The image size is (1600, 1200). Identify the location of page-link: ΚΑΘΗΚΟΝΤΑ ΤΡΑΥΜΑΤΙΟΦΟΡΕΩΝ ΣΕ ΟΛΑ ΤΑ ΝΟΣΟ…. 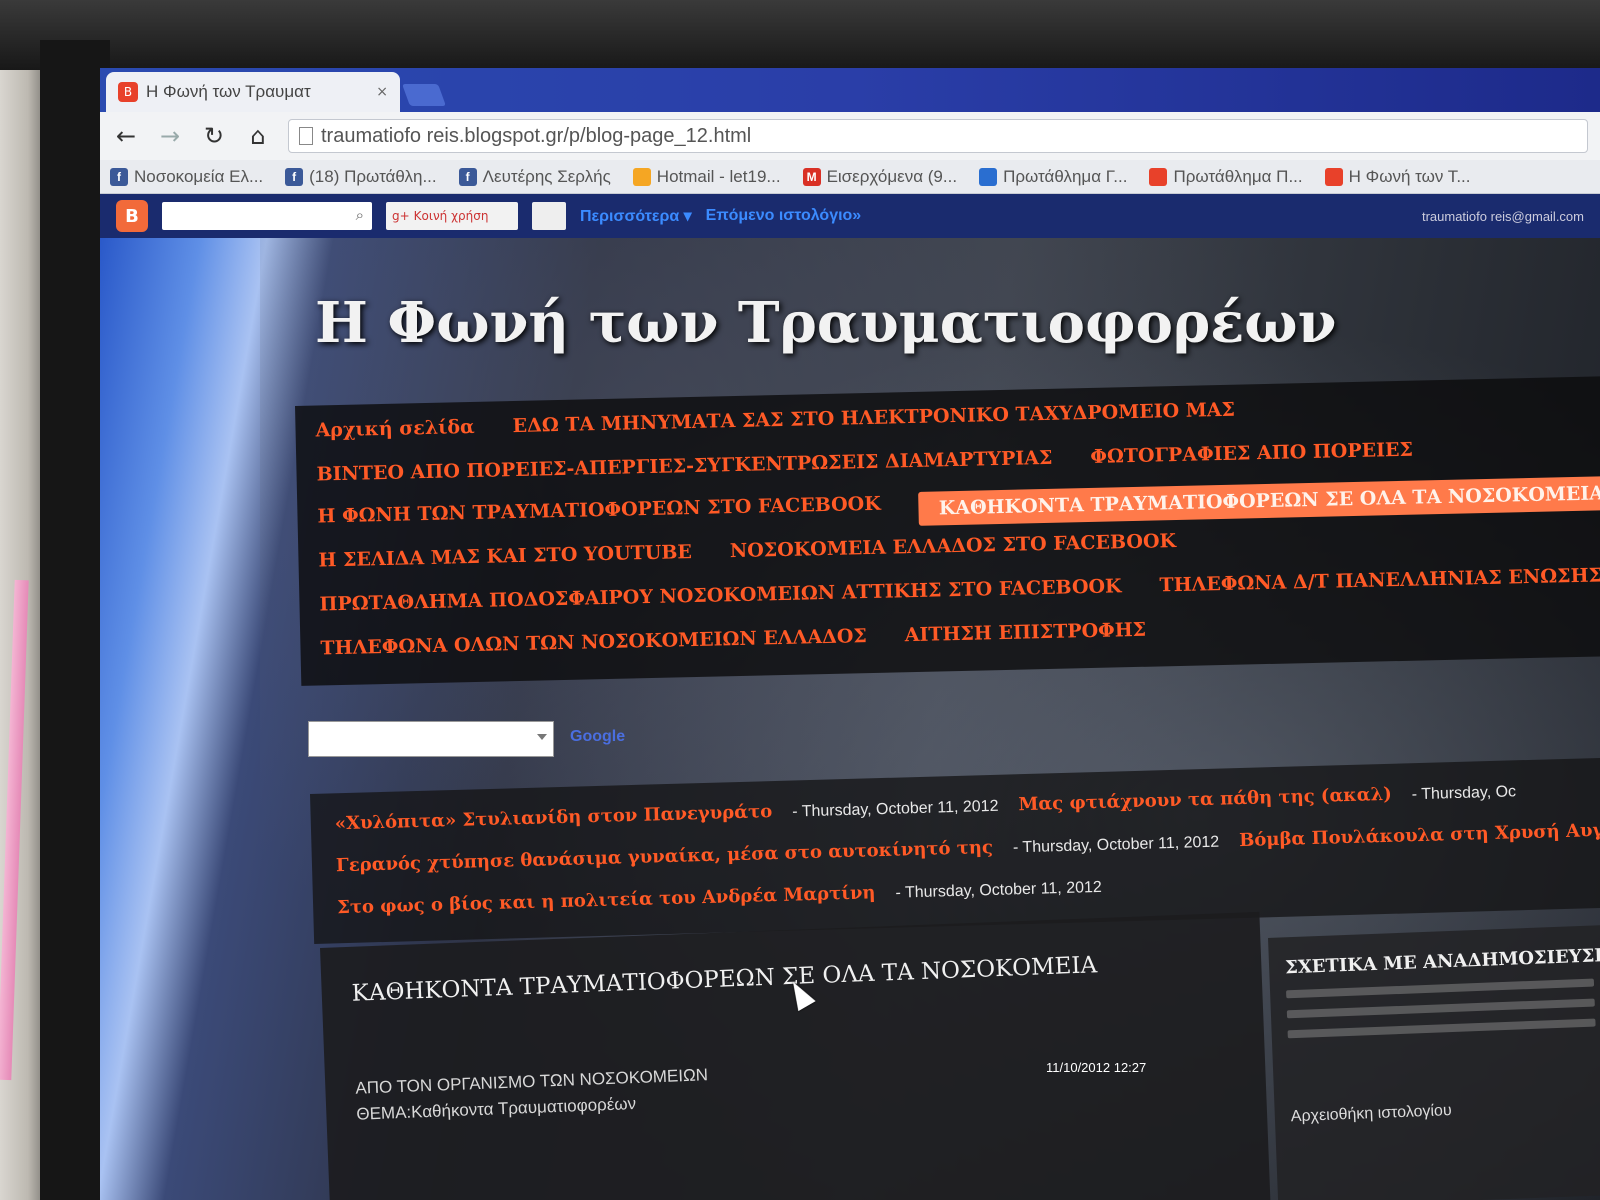
(1259, 500).